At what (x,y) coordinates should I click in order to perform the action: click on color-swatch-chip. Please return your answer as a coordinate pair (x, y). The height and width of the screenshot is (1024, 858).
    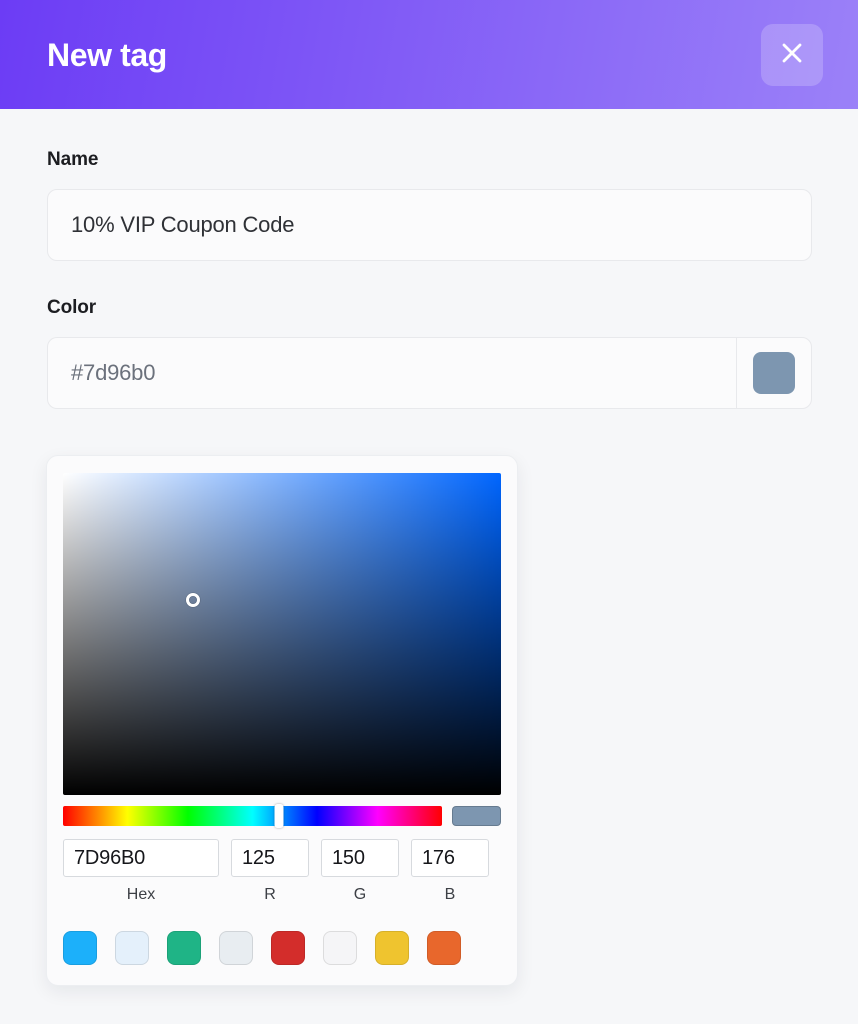
    Looking at the image, I should click on (774, 373).